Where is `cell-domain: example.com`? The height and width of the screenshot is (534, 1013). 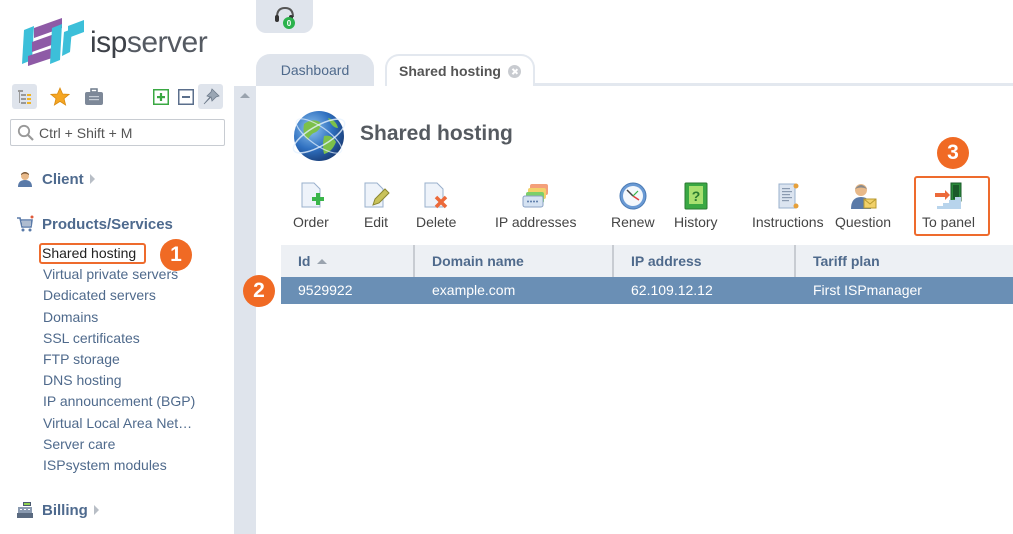 cell-domain: example.com is located at coordinates (474, 290).